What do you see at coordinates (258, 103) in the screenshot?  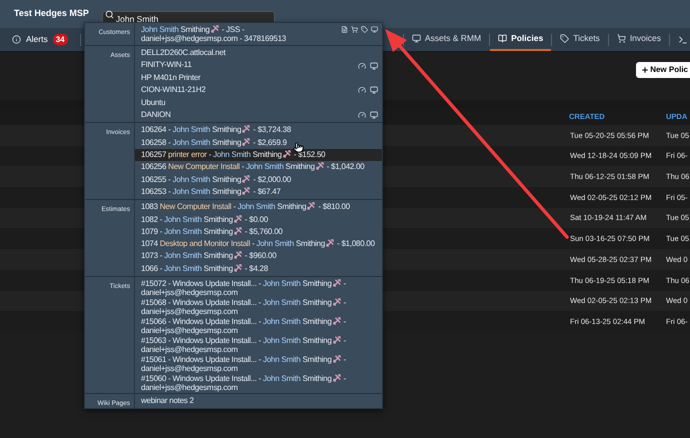 I see `search-result-link: Ubuntu` at bounding box center [258, 103].